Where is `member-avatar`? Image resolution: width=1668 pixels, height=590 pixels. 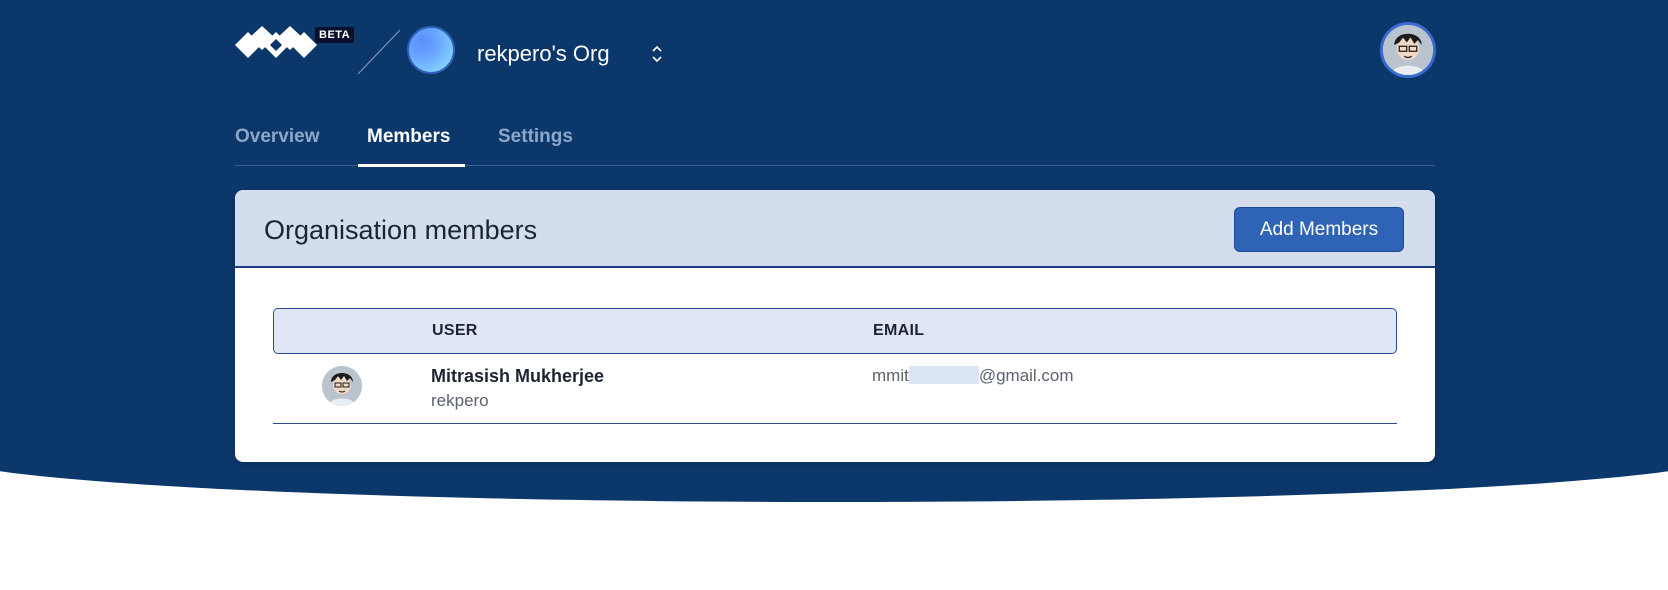
member-avatar is located at coordinates (342, 386).